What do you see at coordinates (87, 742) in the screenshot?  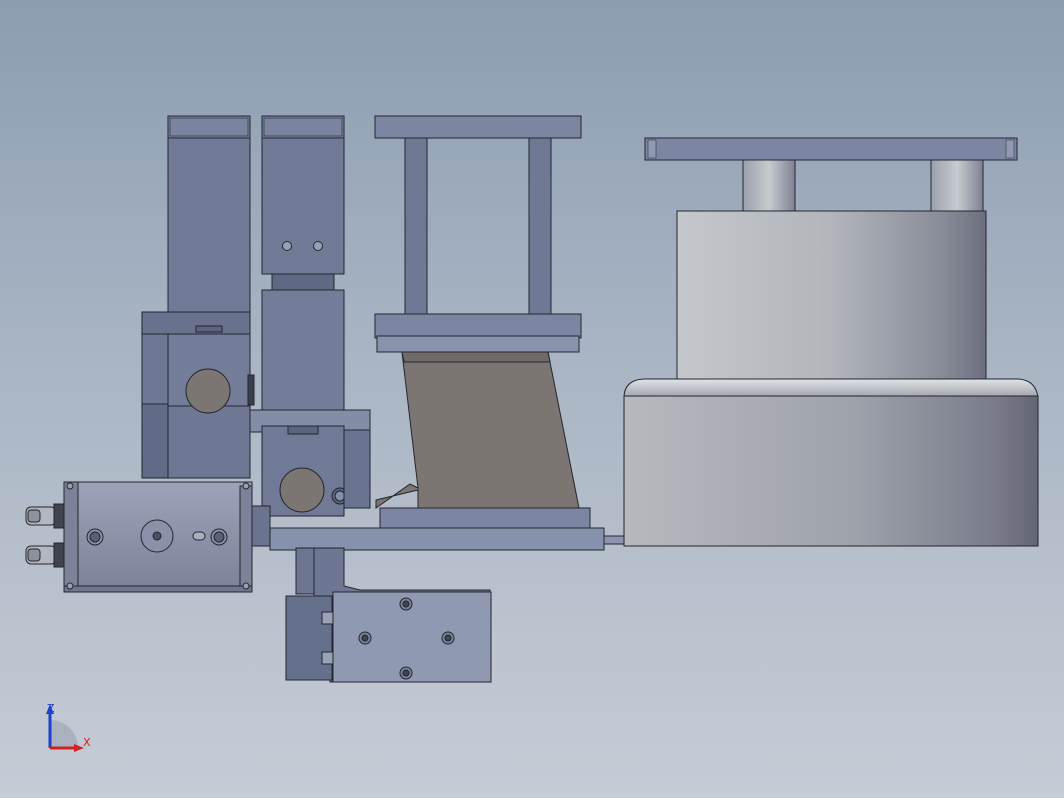 I see `triad-x-label: X` at bounding box center [87, 742].